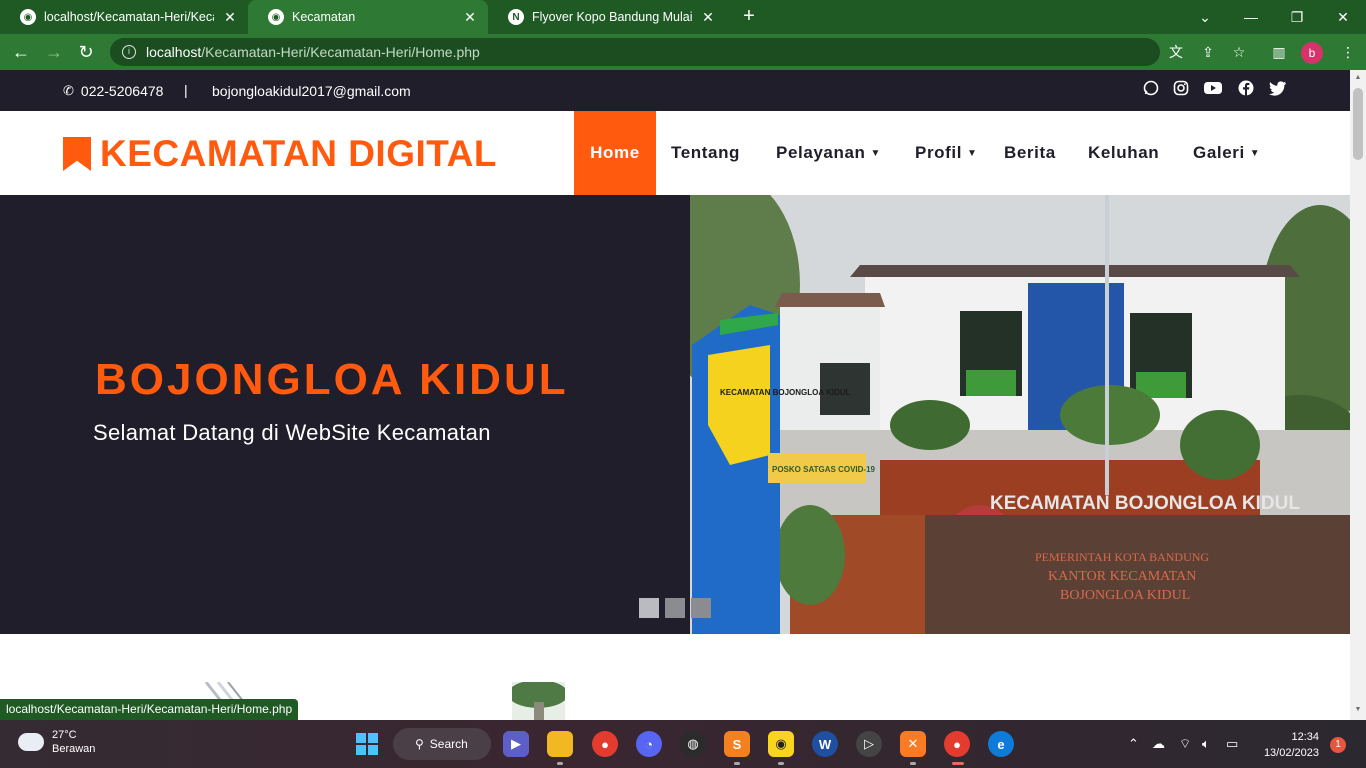  Describe the element at coordinates (1358, 124) in the screenshot. I see `scroll-thumb` at that location.